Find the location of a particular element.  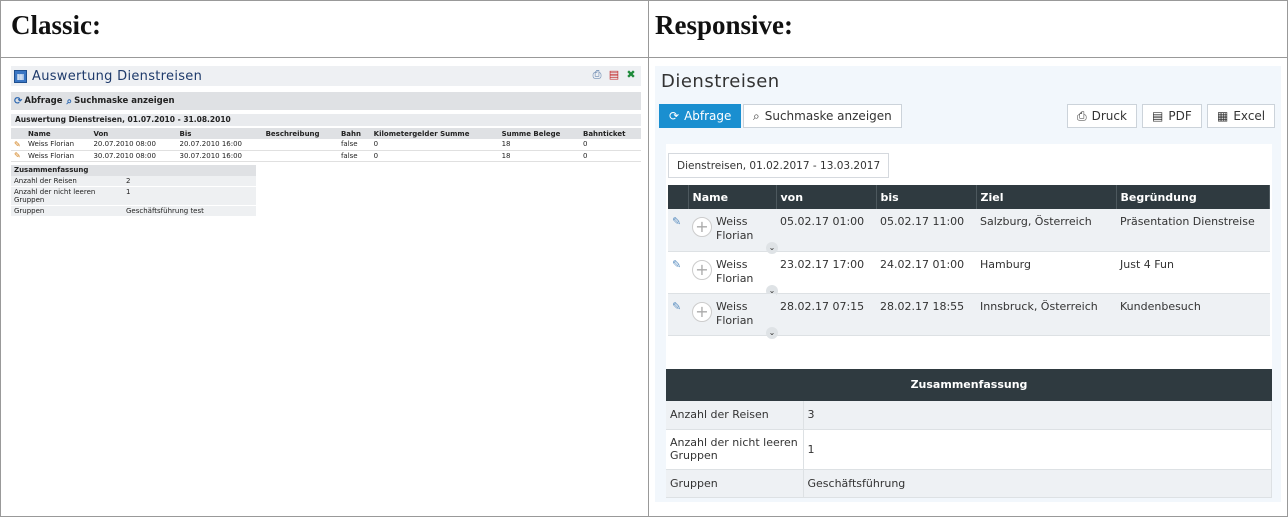

col-header: Kilometergelder Summe is located at coordinates (434, 133).